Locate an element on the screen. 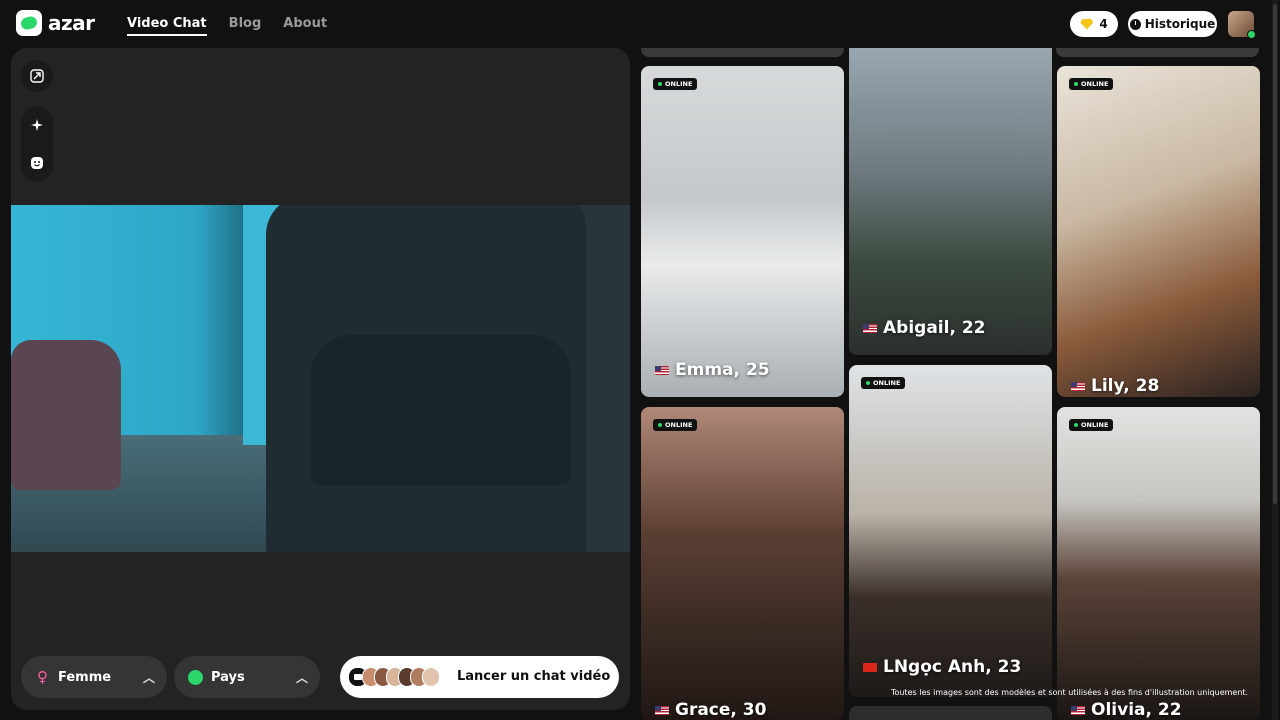 The height and width of the screenshot is (720, 1280). sparkle-icon is located at coordinates (37, 125).